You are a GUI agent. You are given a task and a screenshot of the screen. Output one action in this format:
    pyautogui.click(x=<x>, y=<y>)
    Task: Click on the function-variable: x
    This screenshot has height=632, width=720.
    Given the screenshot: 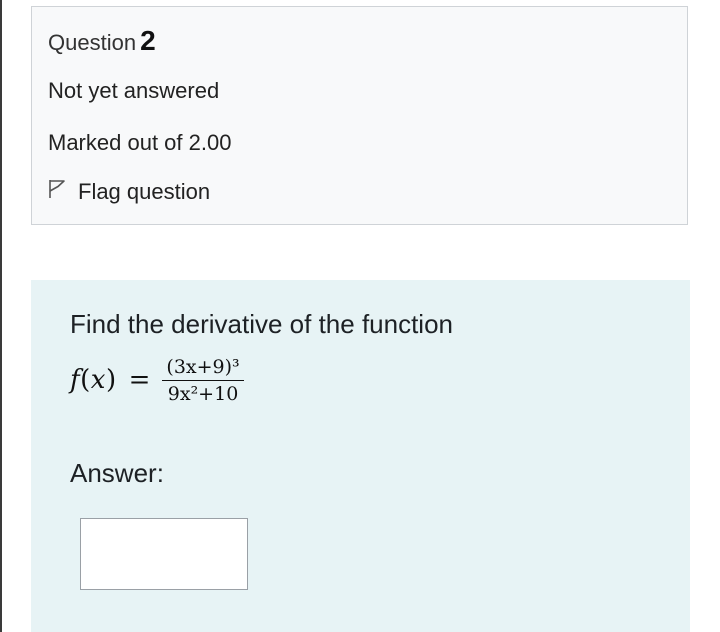 What is the action you would take?
    pyautogui.click(x=98, y=380)
    